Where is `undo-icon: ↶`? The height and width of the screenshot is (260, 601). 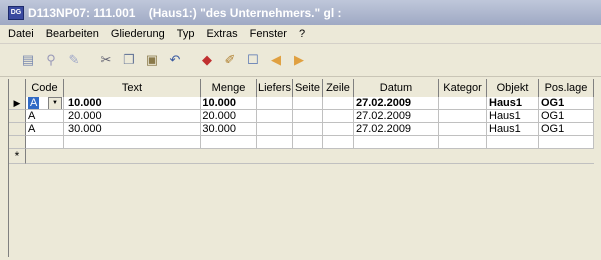
undo-icon: ↶ is located at coordinates (175, 60).